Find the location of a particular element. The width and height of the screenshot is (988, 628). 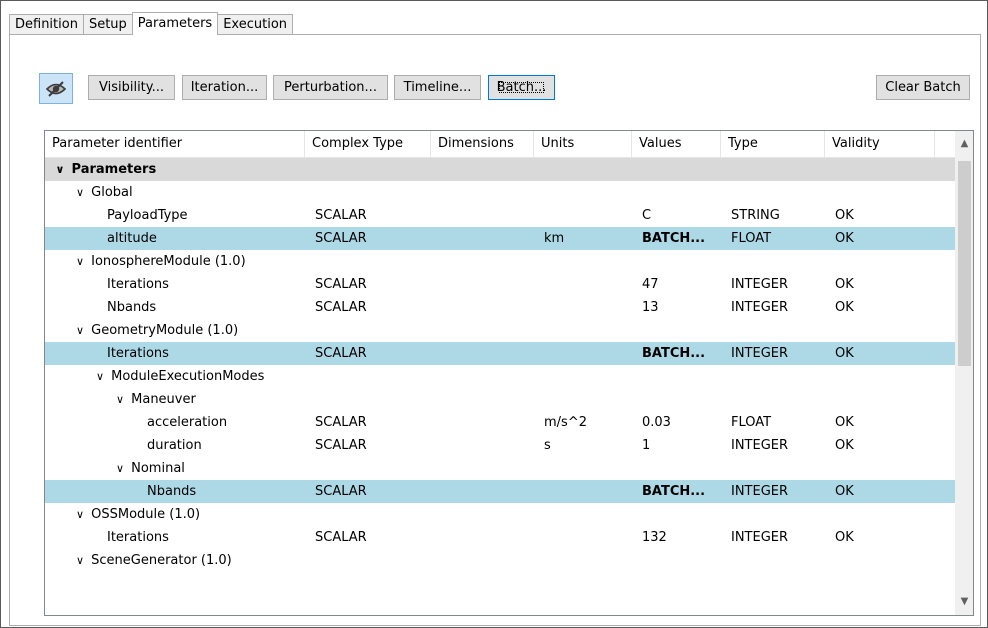

column-header-parameter-identifier: Parameter identifier is located at coordinates (175, 144).